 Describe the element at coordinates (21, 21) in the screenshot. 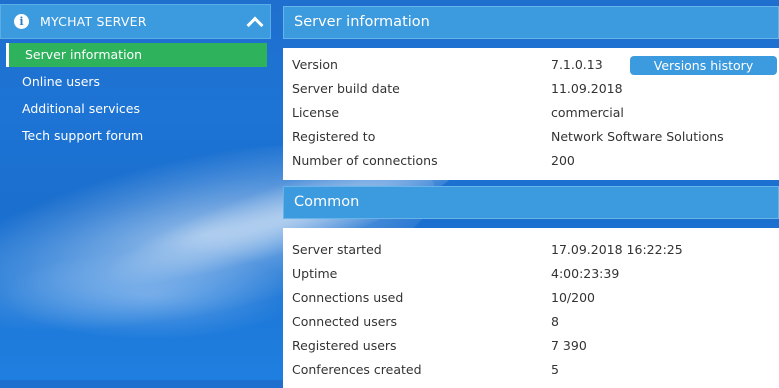

I see `info-icon: i` at that location.